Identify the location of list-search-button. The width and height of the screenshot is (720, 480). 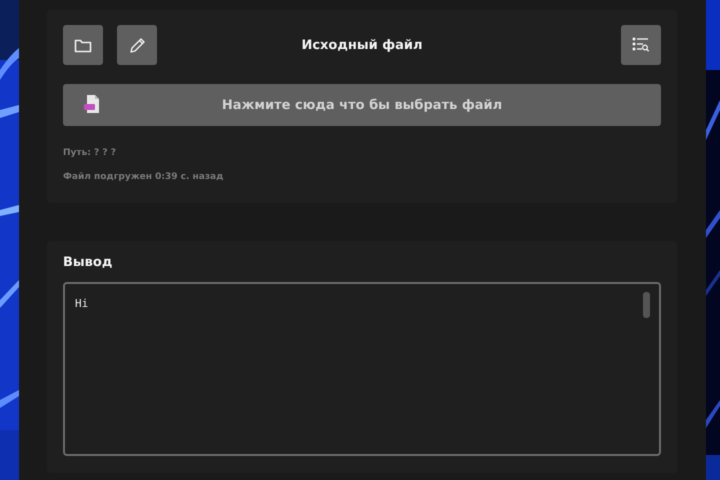
(641, 45).